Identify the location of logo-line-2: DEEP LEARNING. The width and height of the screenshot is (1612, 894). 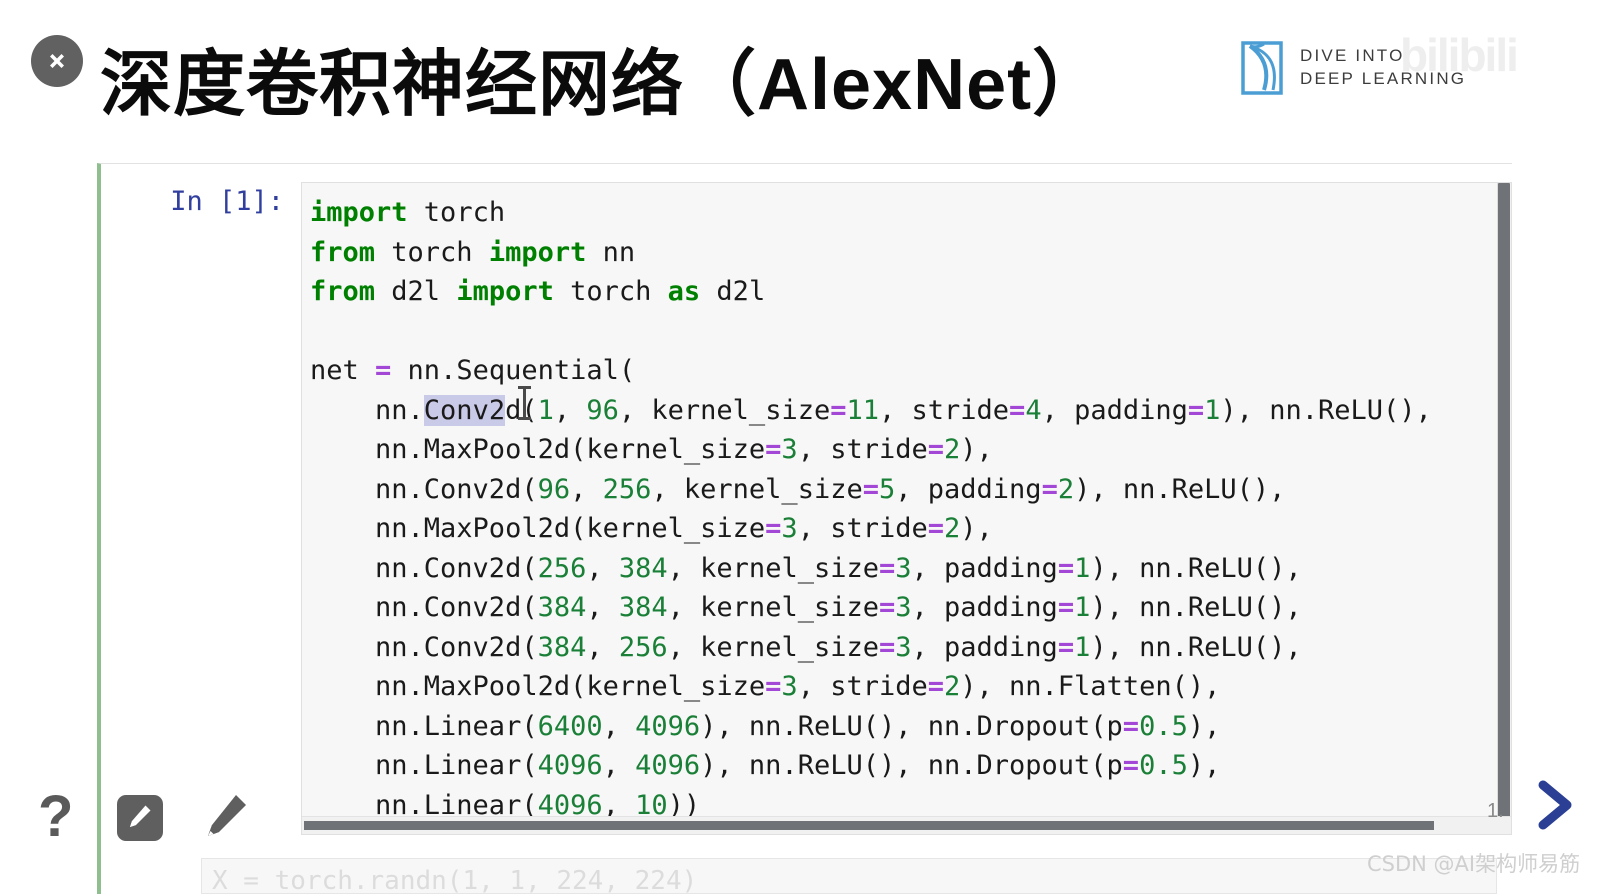
(1383, 78).